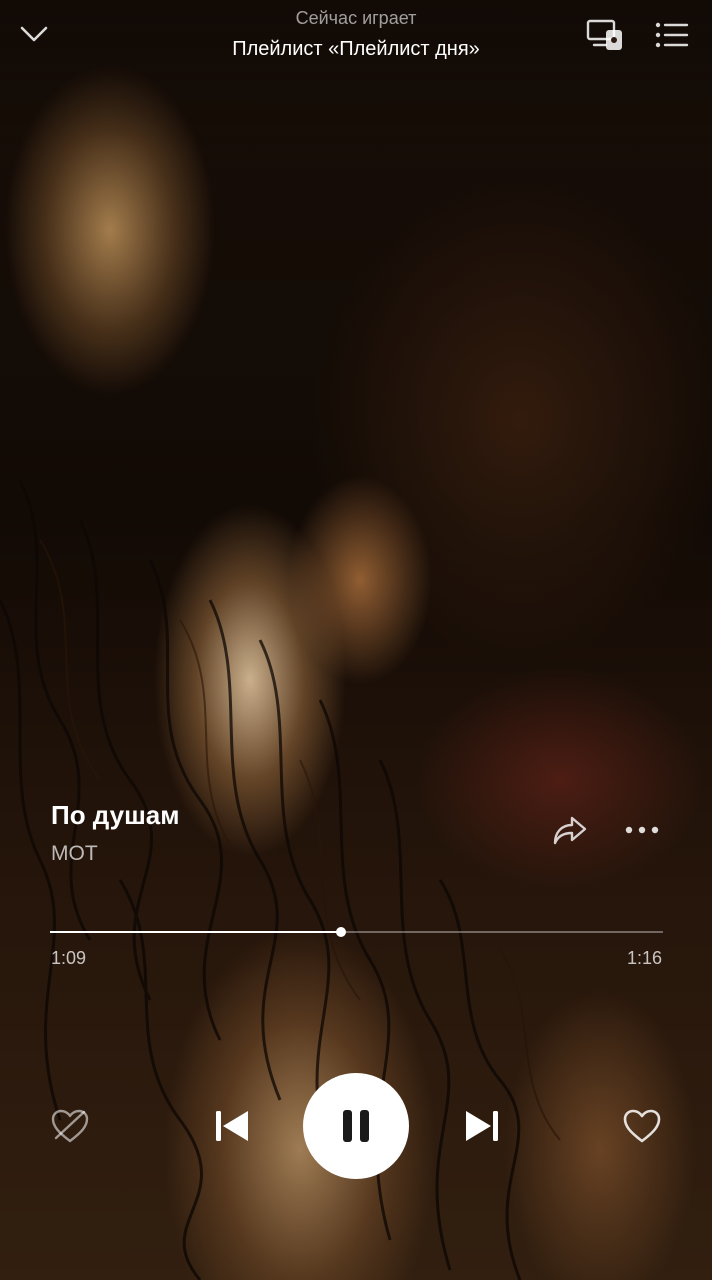 The width and height of the screenshot is (712, 1280). I want to click on heart-icon, so click(642, 1126).